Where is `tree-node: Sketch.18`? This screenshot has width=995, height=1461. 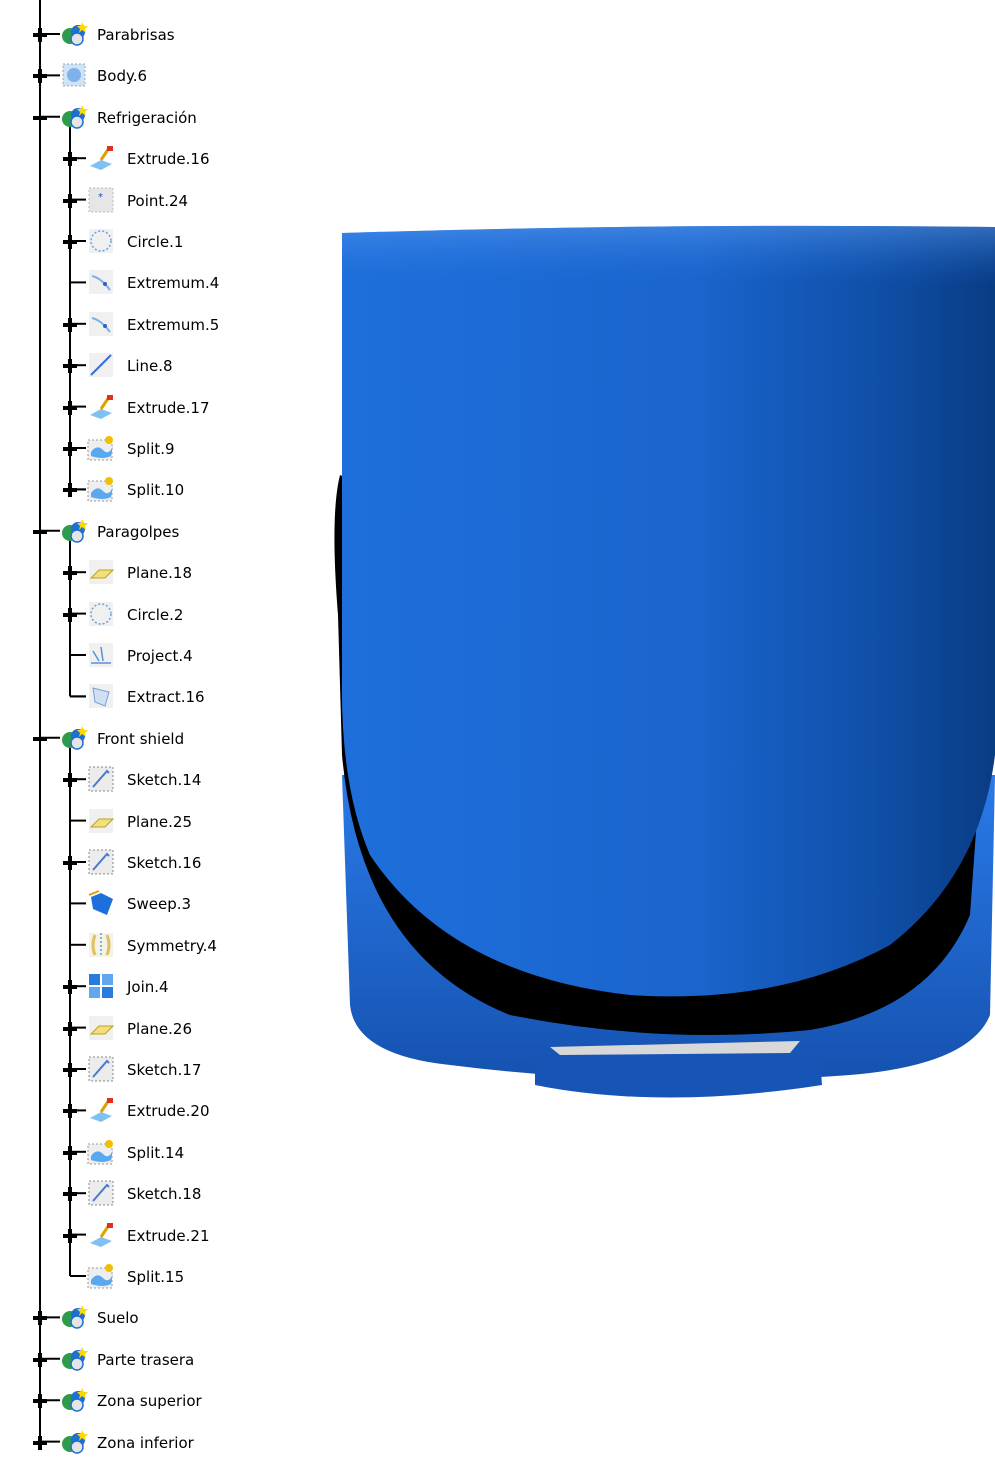
tree-node: Sketch.18 is located at coordinates (150, 1193).